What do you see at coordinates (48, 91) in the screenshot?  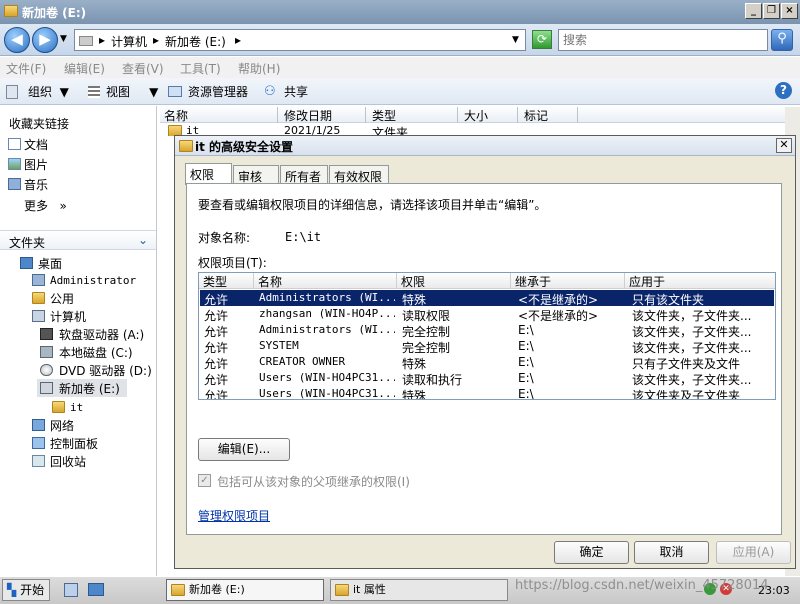 I see `organize-button: 组织 ▼` at bounding box center [48, 91].